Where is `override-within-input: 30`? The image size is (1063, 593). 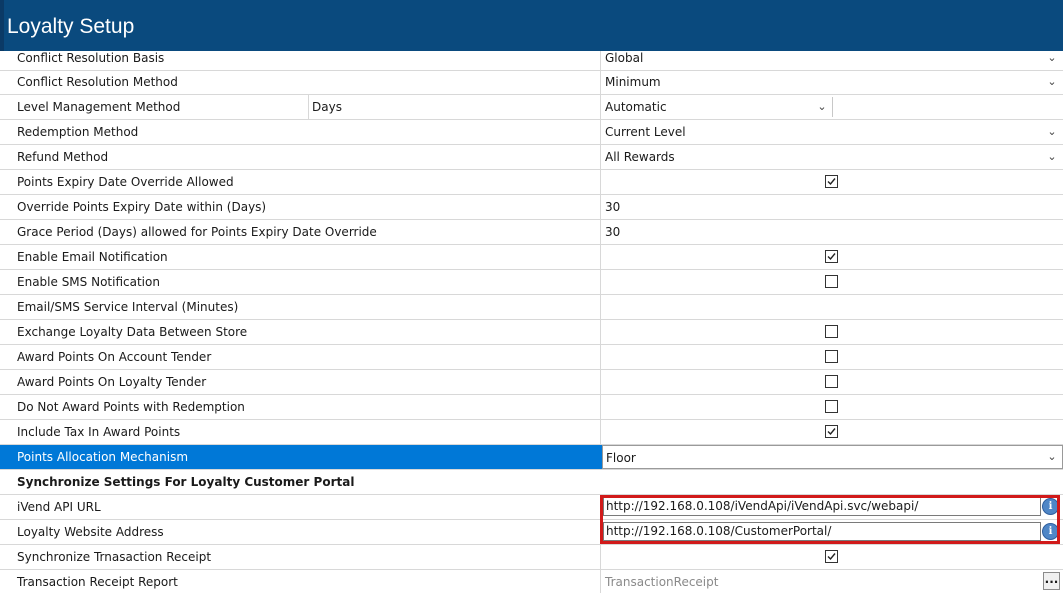
override-within-input: 30 is located at coordinates (832, 207).